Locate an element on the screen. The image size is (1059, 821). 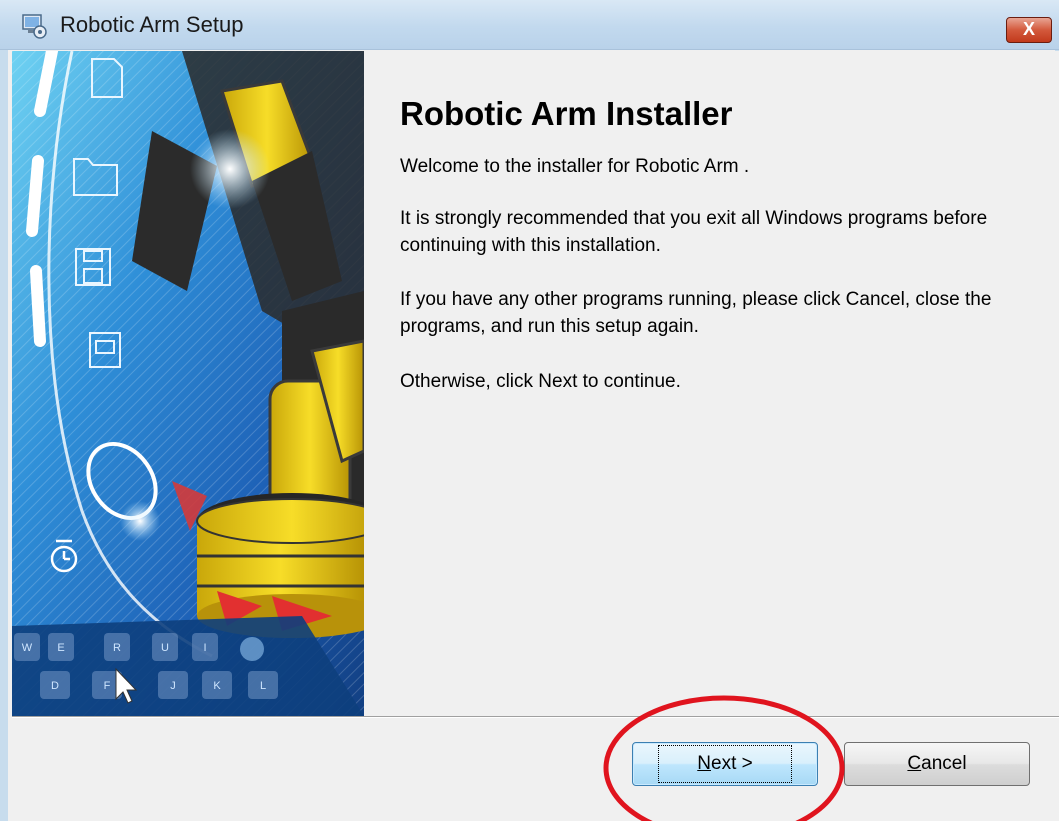
key-d: D is located at coordinates (55, 686).